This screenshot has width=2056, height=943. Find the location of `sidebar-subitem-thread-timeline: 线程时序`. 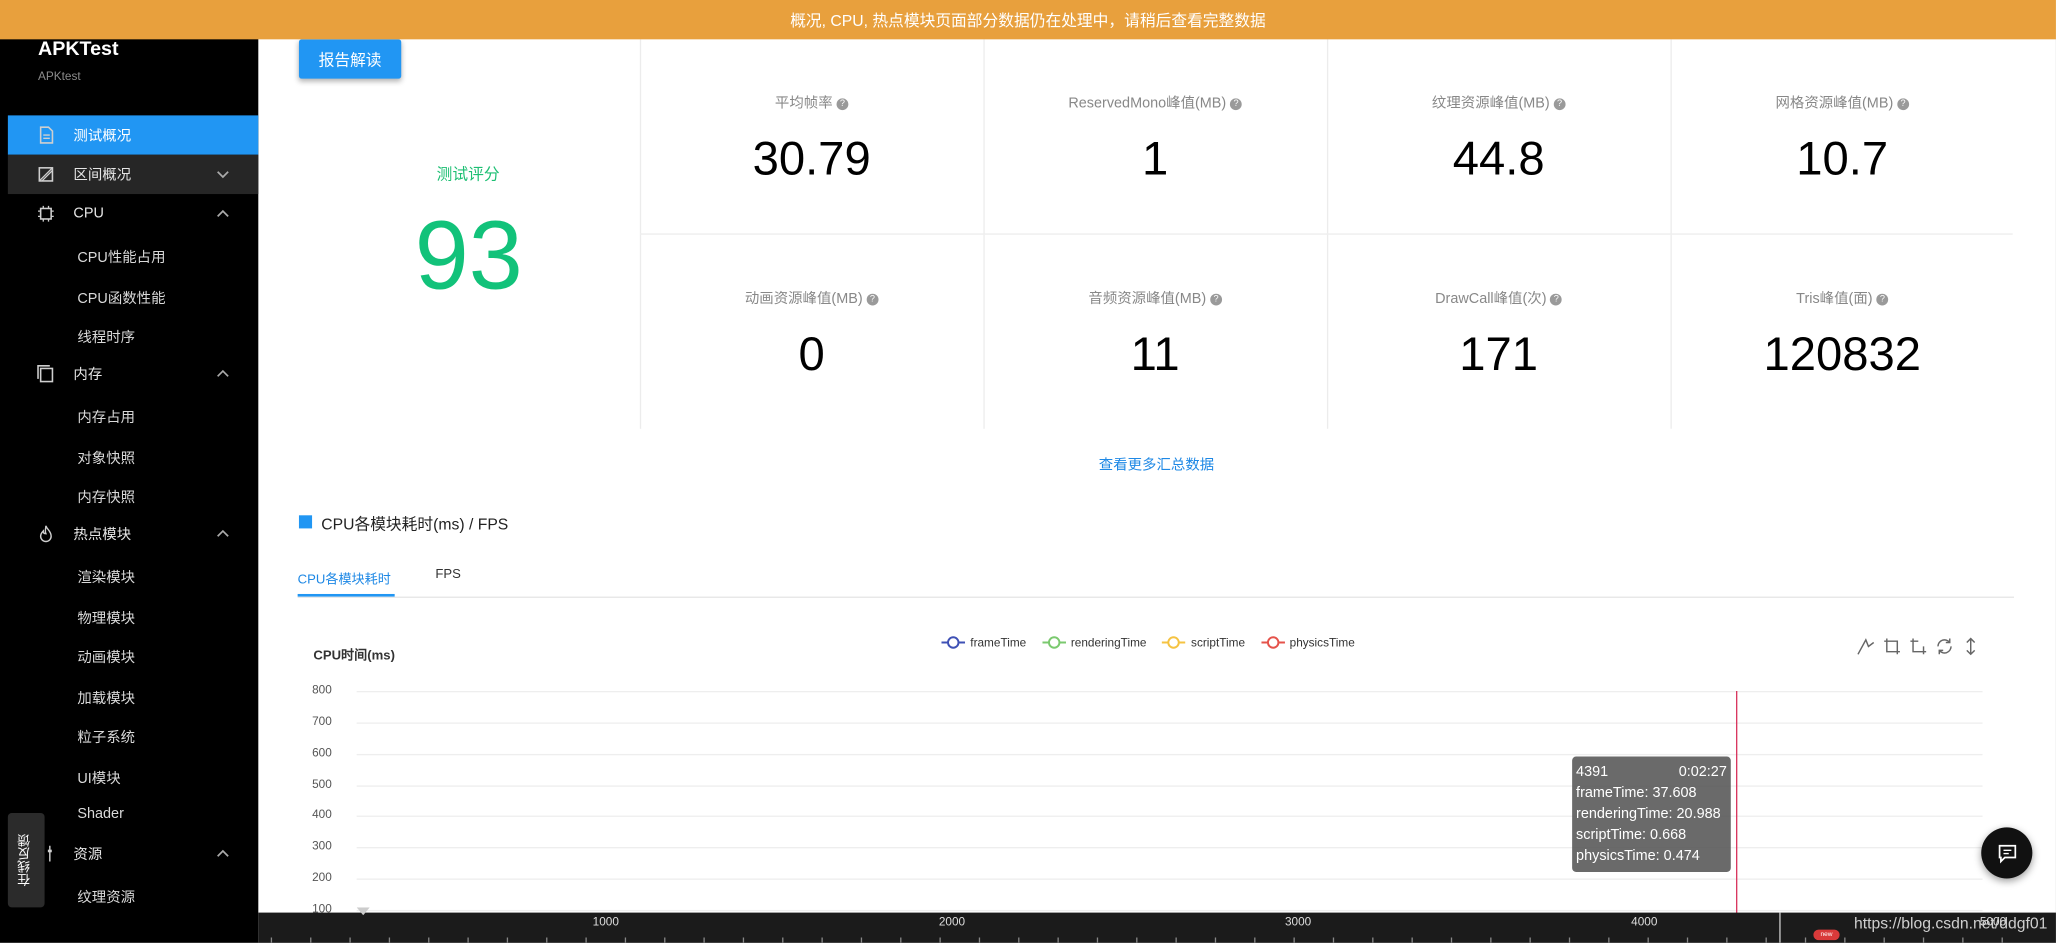

sidebar-subitem-thread-timeline: 线程时序 is located at coordinates (106, 336).